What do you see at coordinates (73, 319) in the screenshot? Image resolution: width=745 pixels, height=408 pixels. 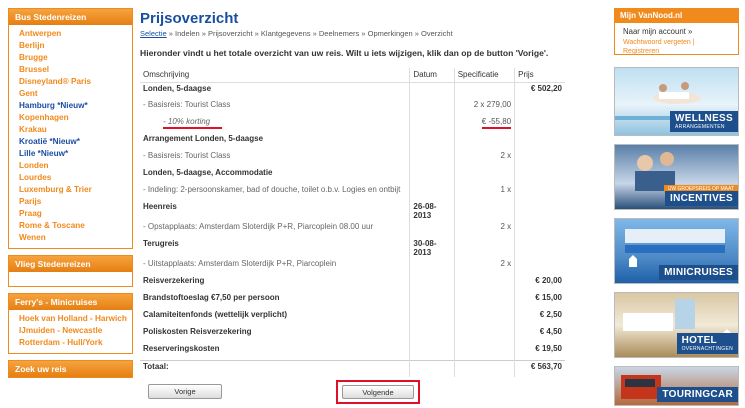 I see `ferry-link: Hoek van Holland - Harwich` at bounding box center [73, 319].